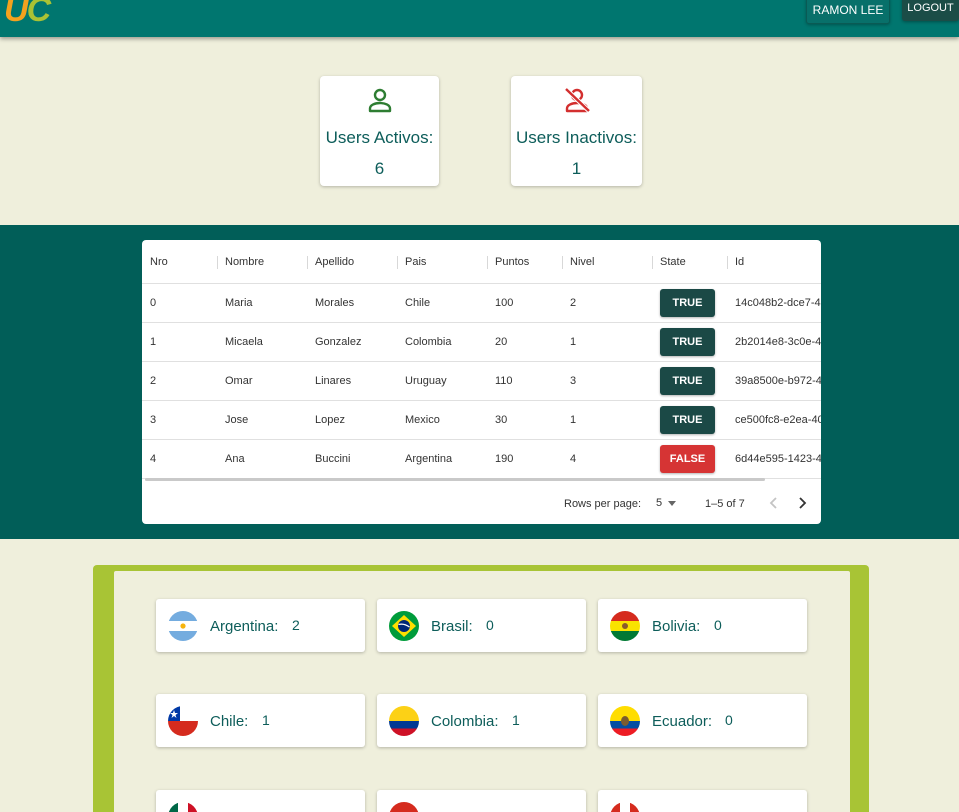 This screenshot has width=959, height=812. What do you see at coordinates (930, 10) in the screenshot?
I see `logout-button: LOGOUT` at bounding box center [930, 10].